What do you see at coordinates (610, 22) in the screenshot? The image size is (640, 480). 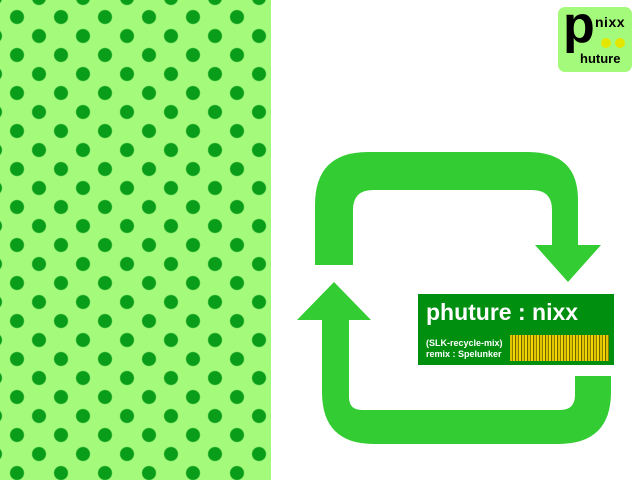 I see `logo-top-text: nixx` at bounding box center [610, 22].